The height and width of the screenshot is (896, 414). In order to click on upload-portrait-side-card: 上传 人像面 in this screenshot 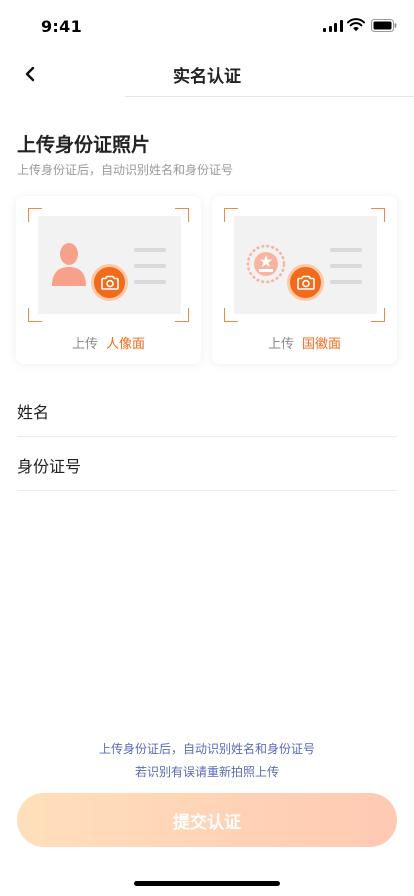, I will do `click(108, 280)`.